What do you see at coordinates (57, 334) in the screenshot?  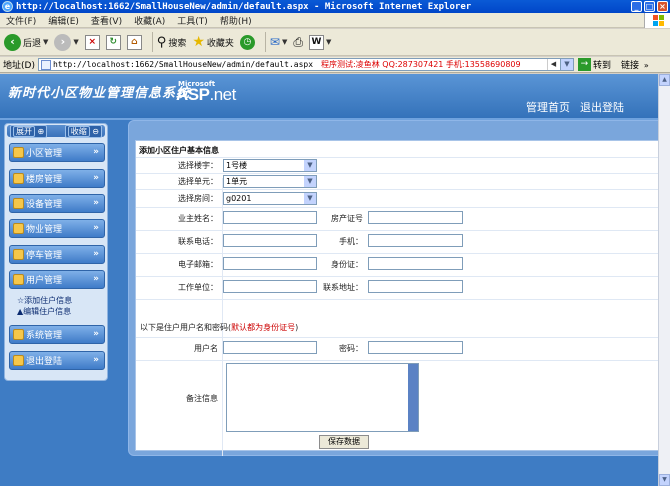 I see `sidebar-item-system: 系统管理 »` at bounding box center [57, 334].